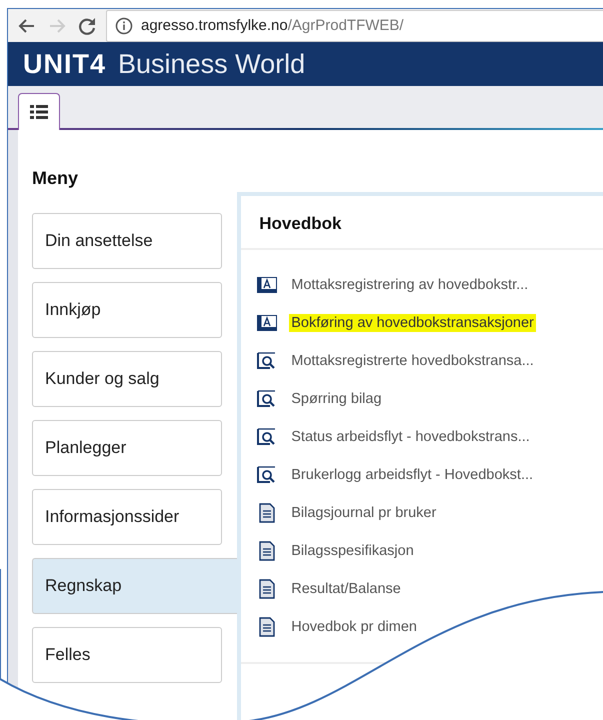 Image resolution: width=603 pixels, height=720 pixels. What do you see at coordinates (422, 223) in the screenshot?
I see `panel-title: Hovedbok` at bounding box center [422, 223].